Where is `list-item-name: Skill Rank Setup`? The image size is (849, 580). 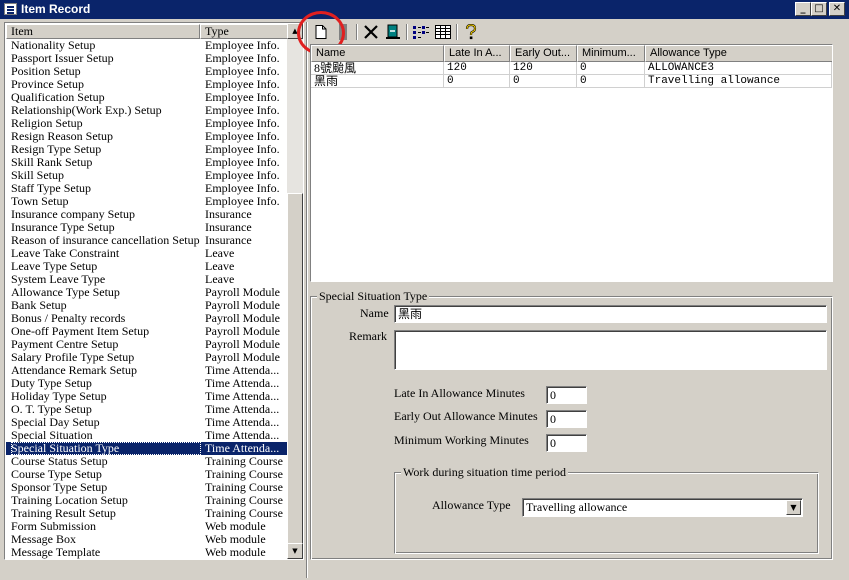
list-item-name: Skill Rank Setup is located at coordinates (52, 162).